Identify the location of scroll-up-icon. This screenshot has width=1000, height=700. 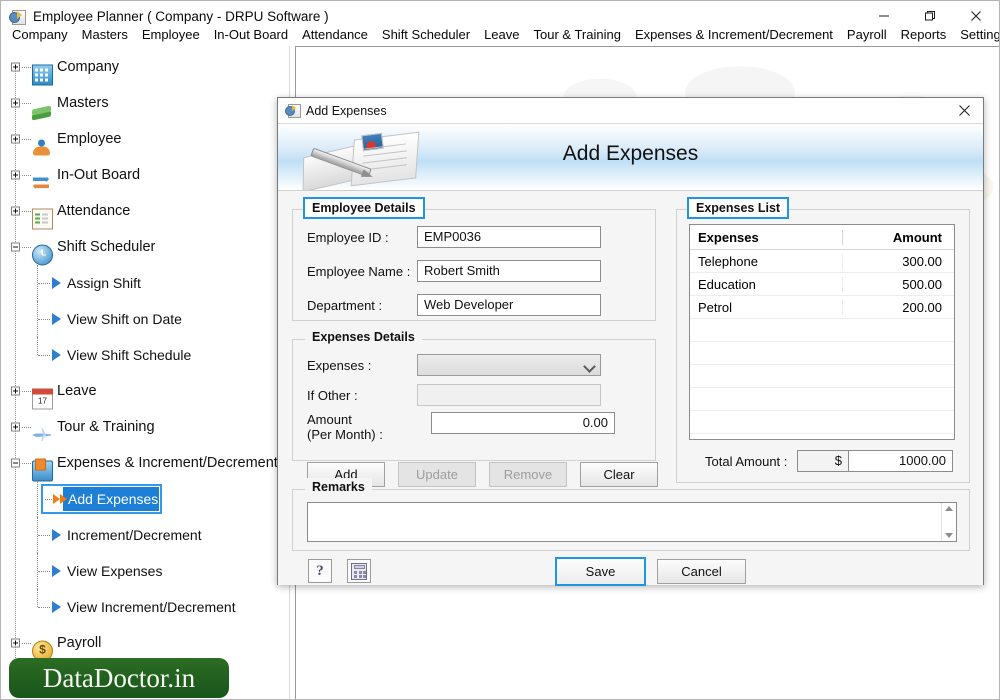
(949, 508).